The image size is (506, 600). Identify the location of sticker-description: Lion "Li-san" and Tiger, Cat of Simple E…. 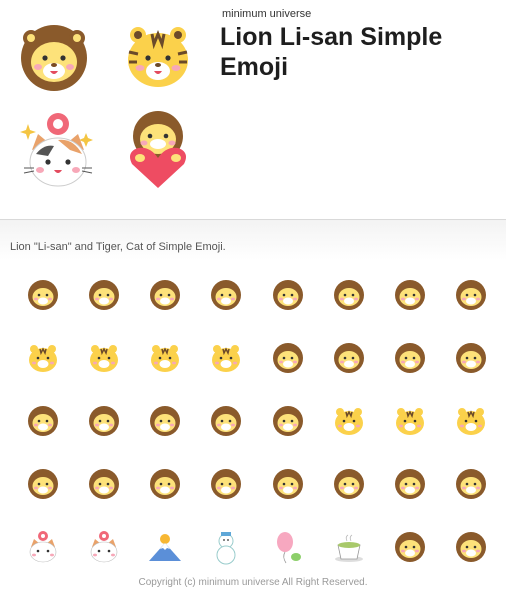
(118, 247).